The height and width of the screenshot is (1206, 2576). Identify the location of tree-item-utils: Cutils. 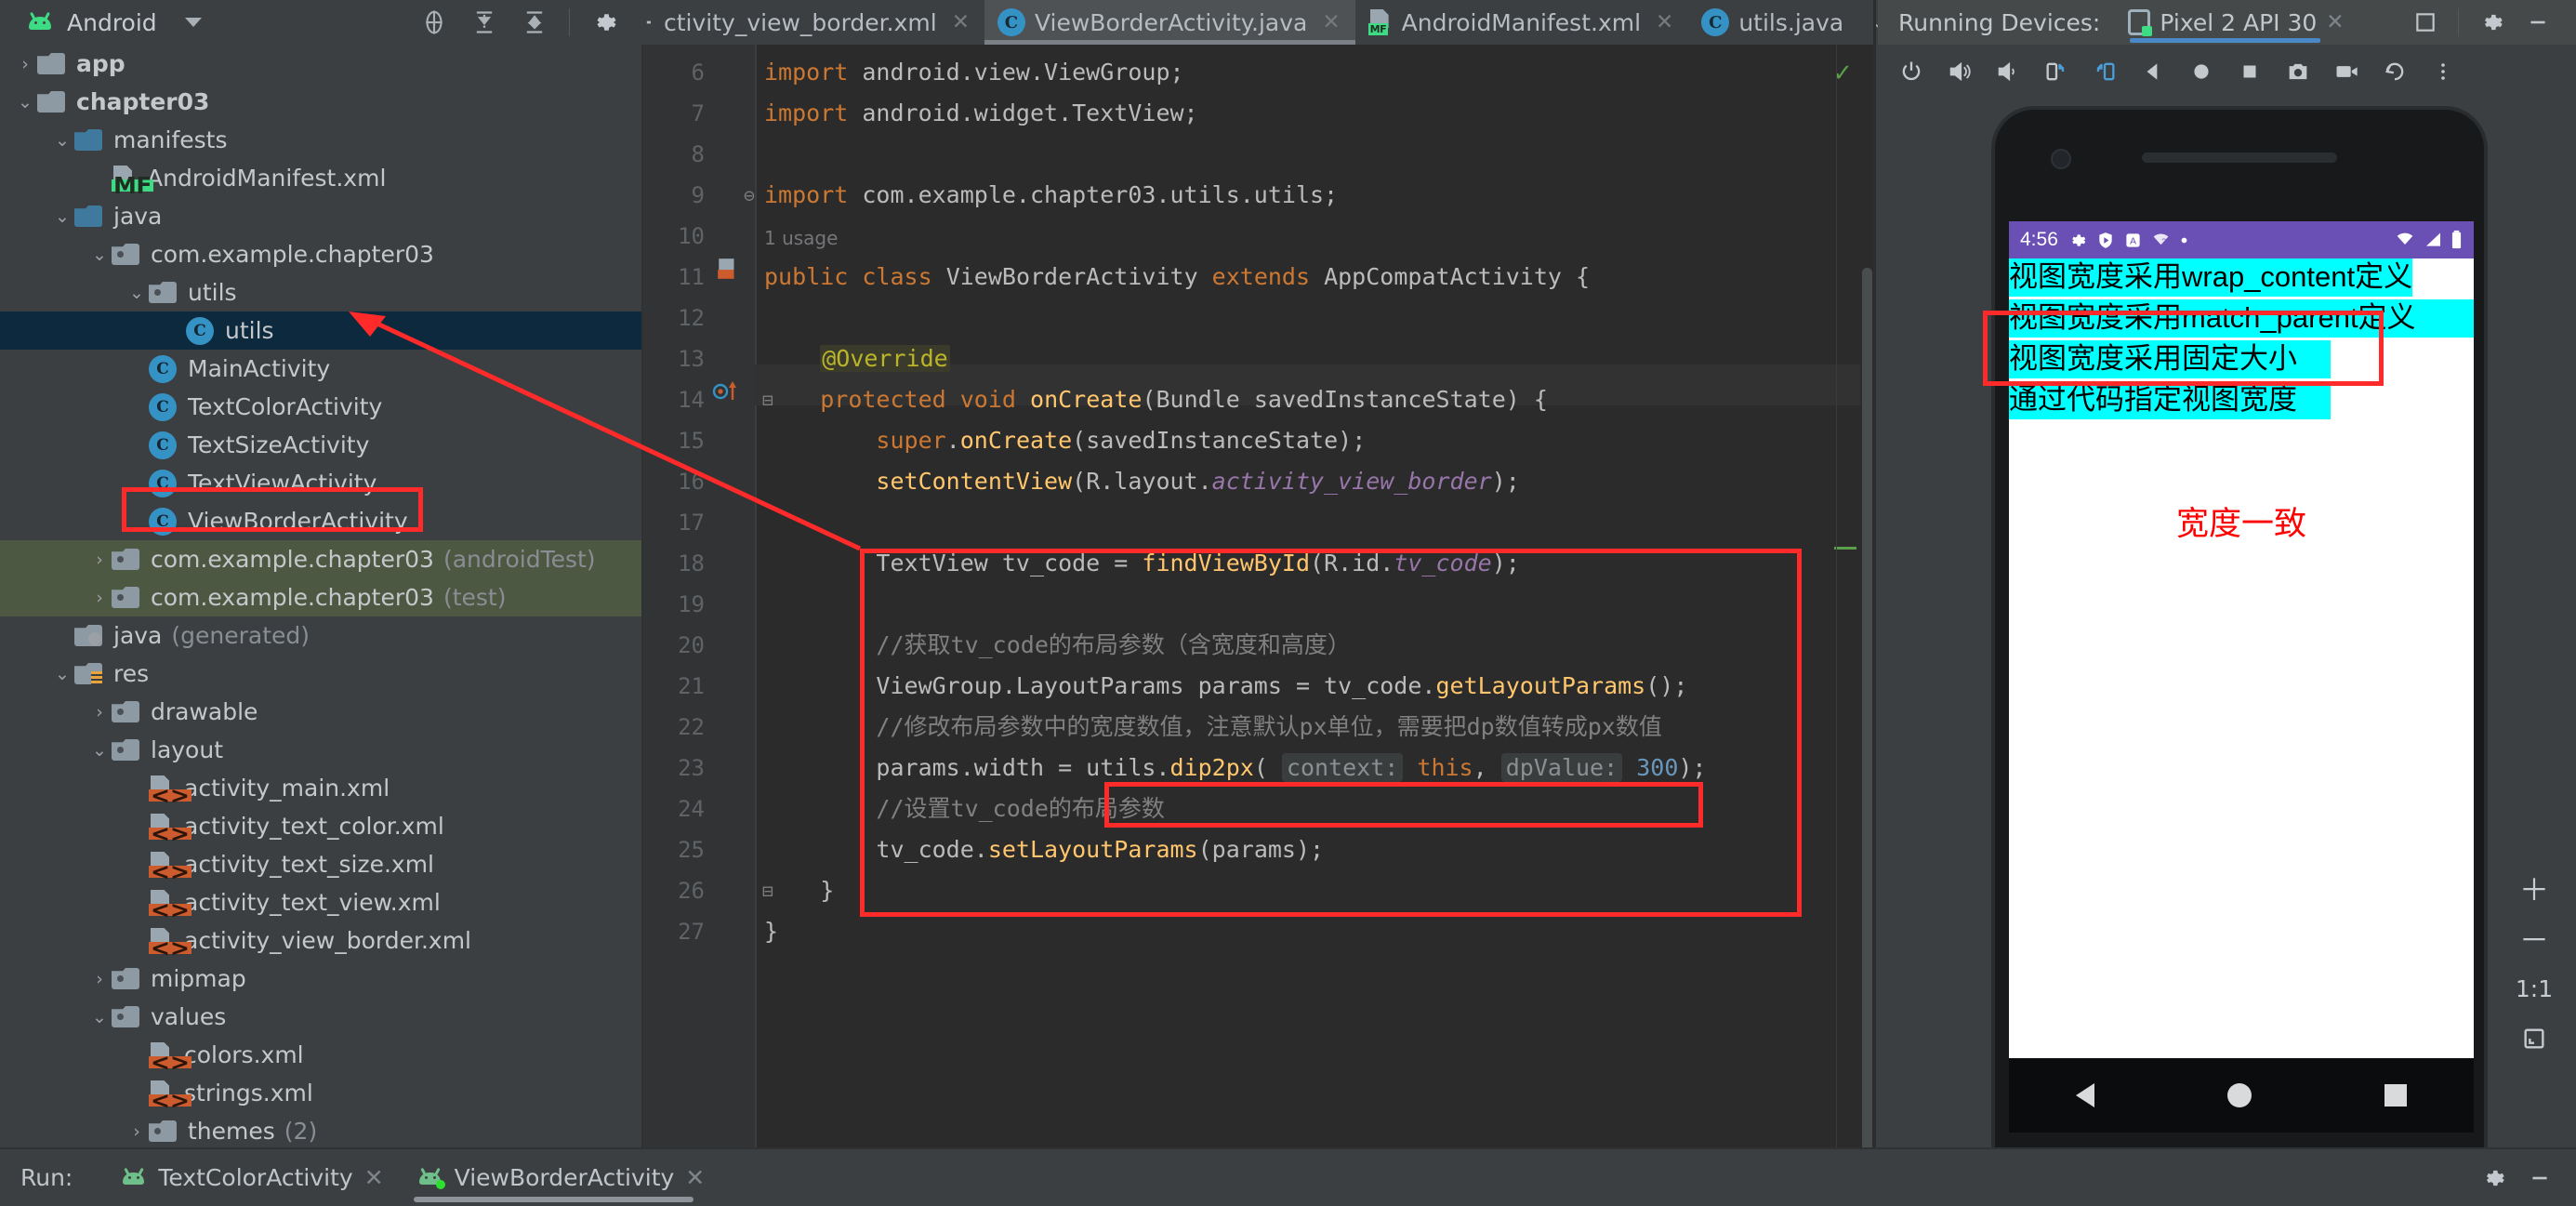
(320, 330).